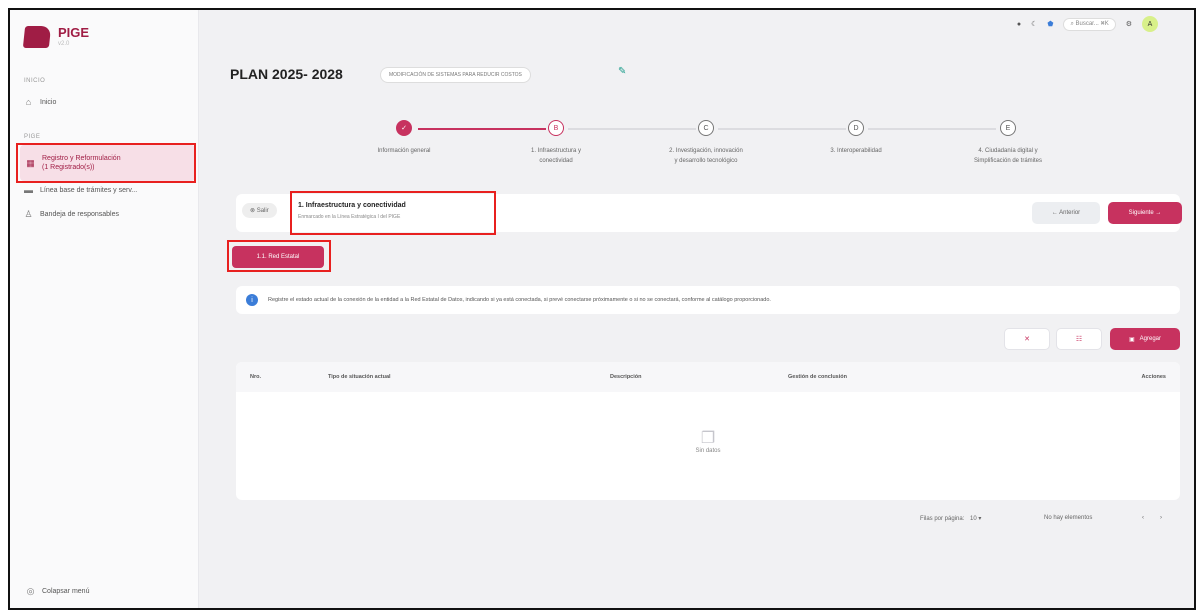  I want to click on topbar: ● ☾ ⬟ ⌕ Buscar... ⌘K ⚙ A, so click(1087, 24).